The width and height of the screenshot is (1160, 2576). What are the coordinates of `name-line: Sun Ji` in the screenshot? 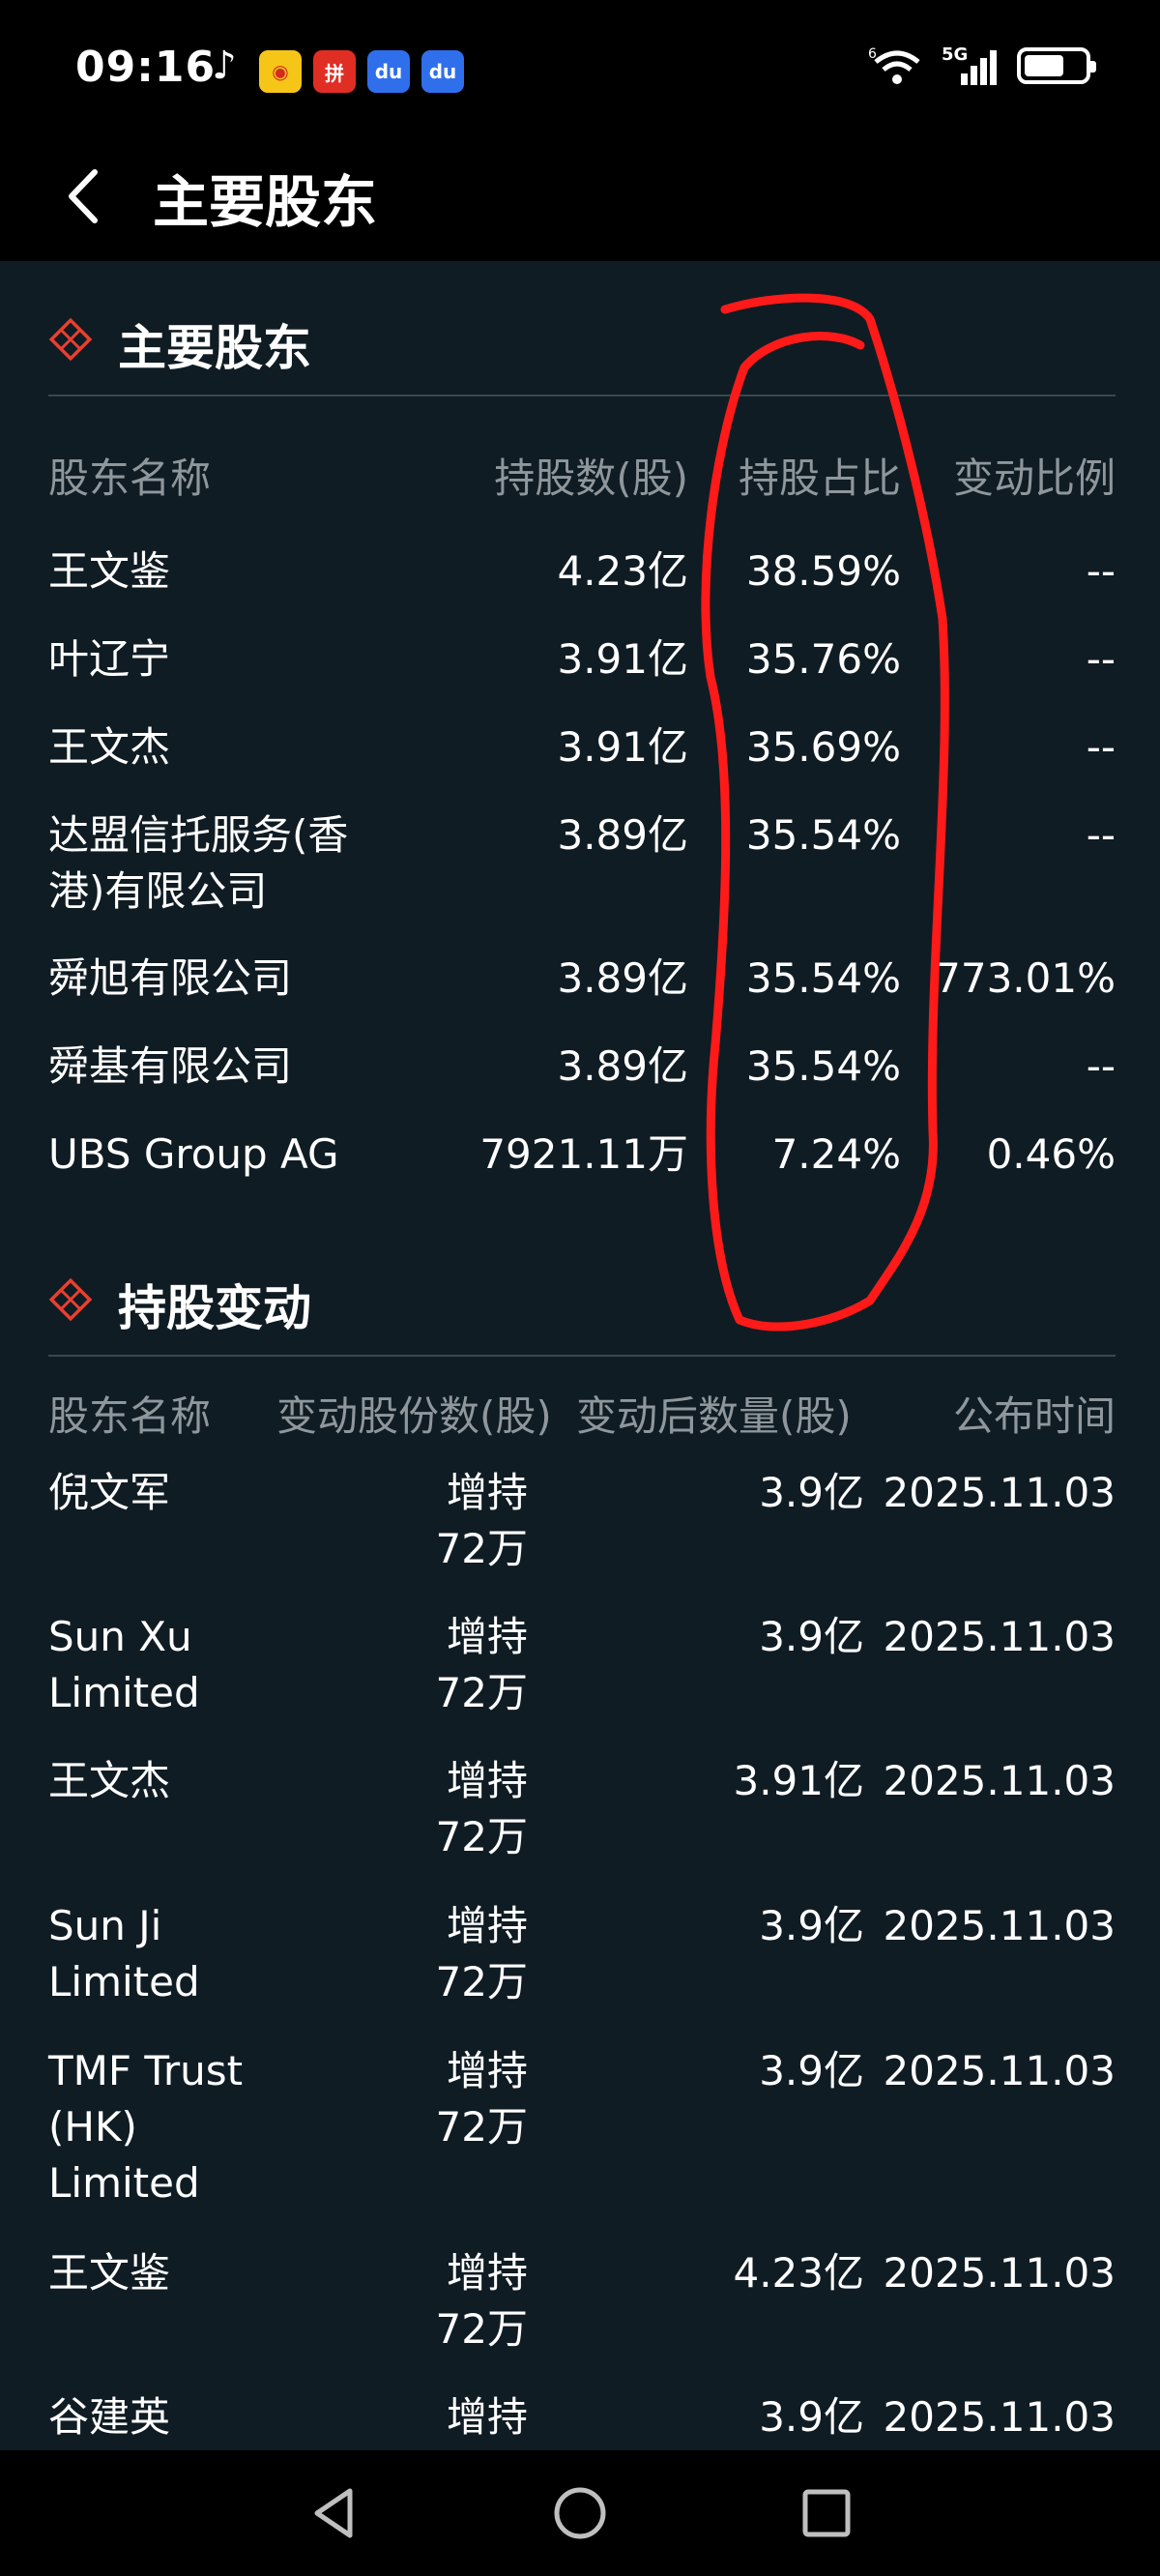 It's located at (105, 1925).